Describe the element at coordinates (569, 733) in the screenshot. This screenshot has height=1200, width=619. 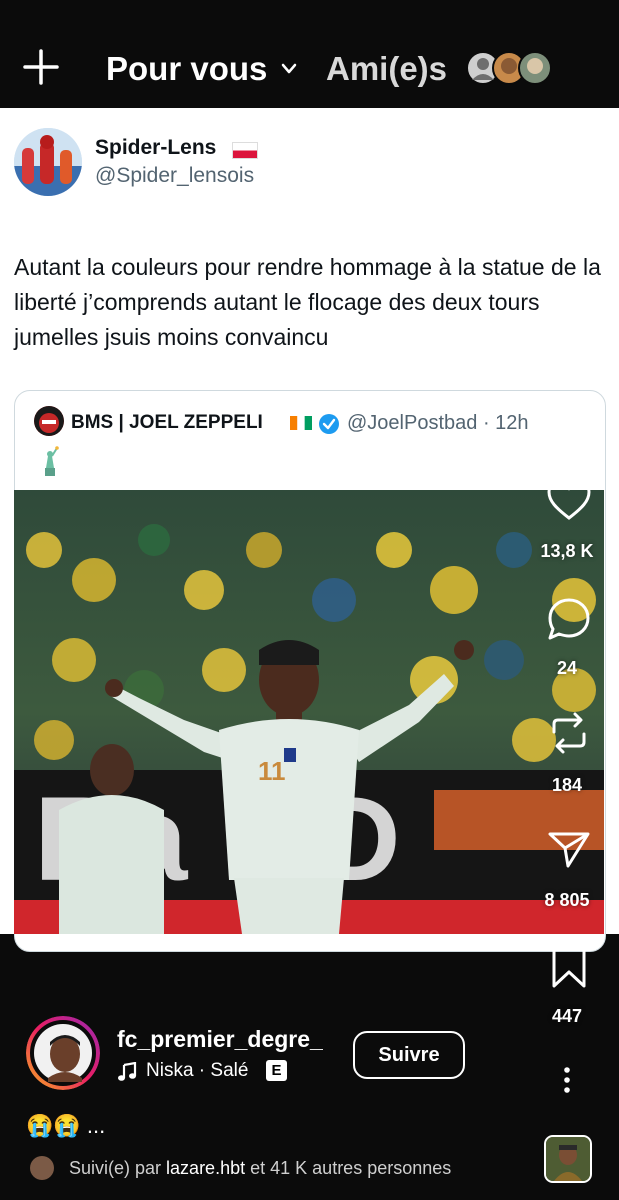
I see `repost-icon` at that location.